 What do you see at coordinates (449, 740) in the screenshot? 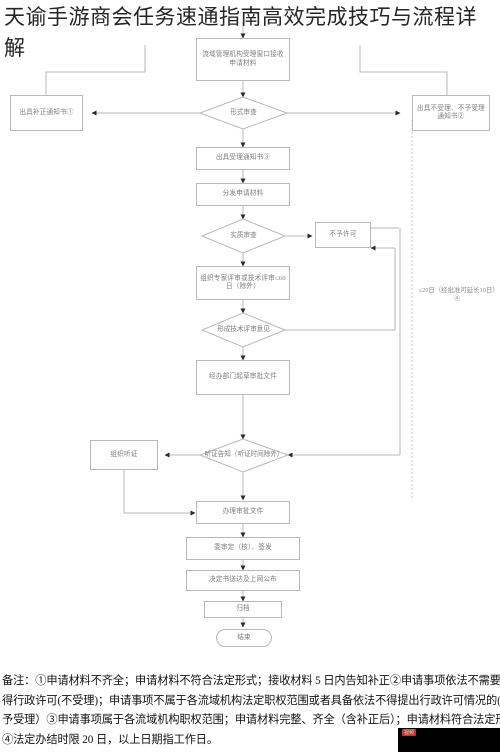
I see `video-watermark-overlay: 视频` at bounding box center [449, 740].